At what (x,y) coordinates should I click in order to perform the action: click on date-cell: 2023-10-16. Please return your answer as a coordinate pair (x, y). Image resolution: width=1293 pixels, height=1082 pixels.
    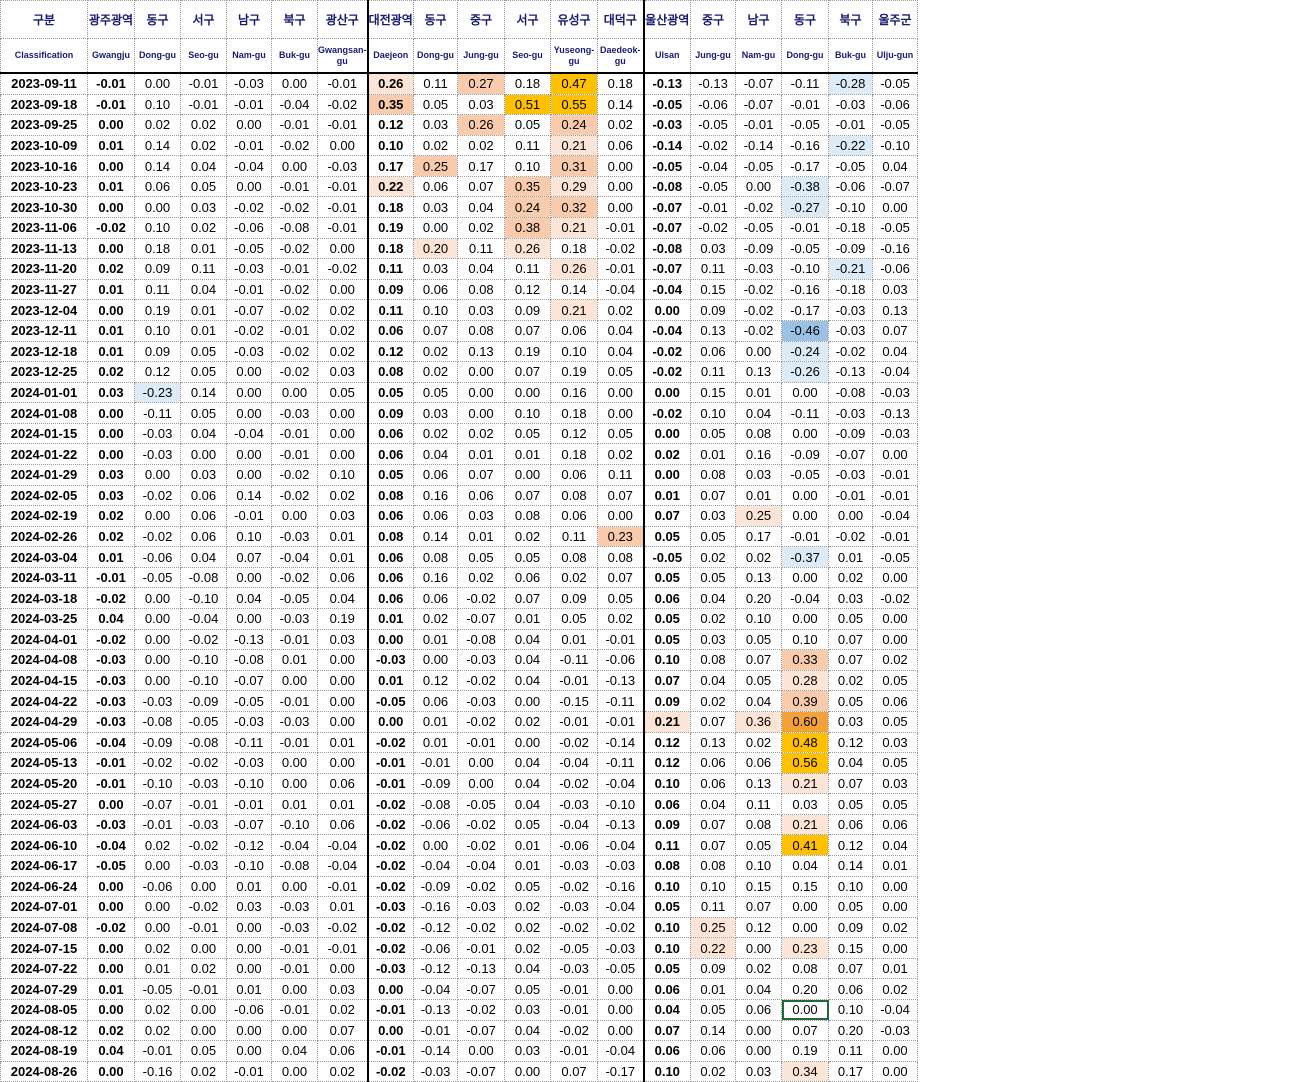
    Looking at the image, I should click on (44, 166).